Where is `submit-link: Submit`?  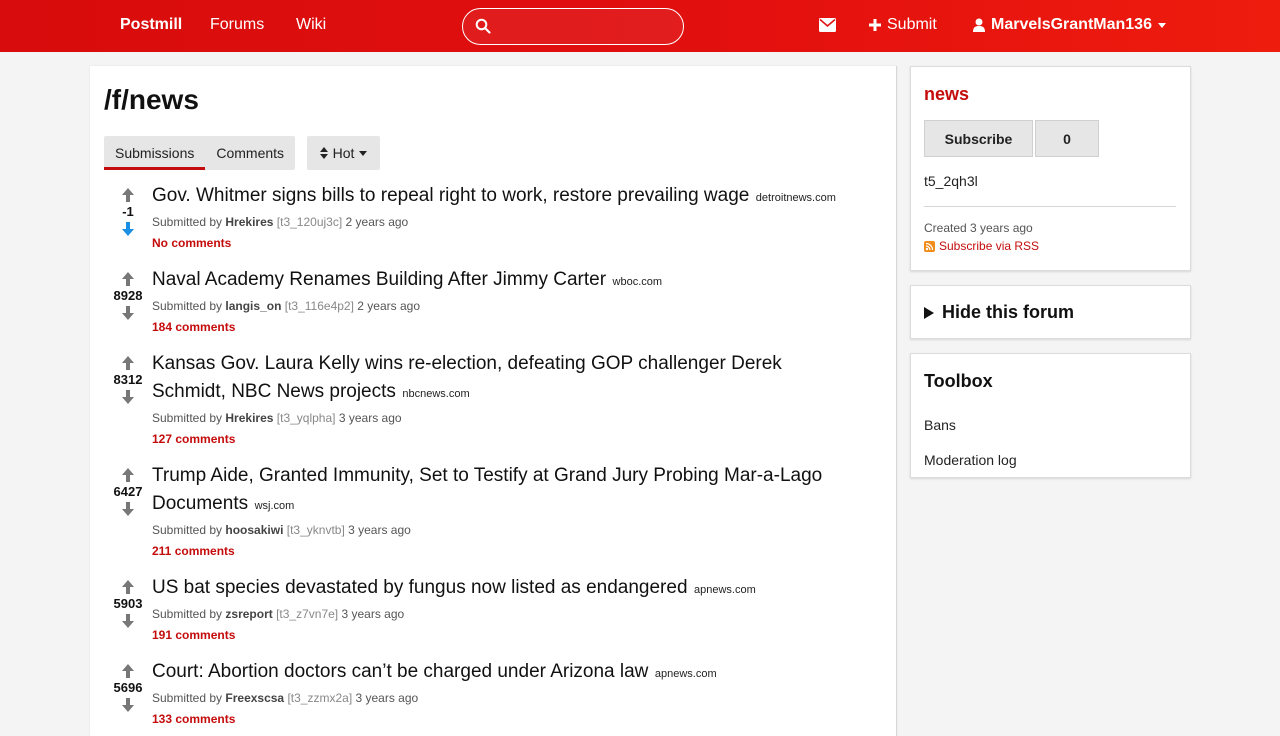 submit-link: Submit is located at coordinates (903, 25).